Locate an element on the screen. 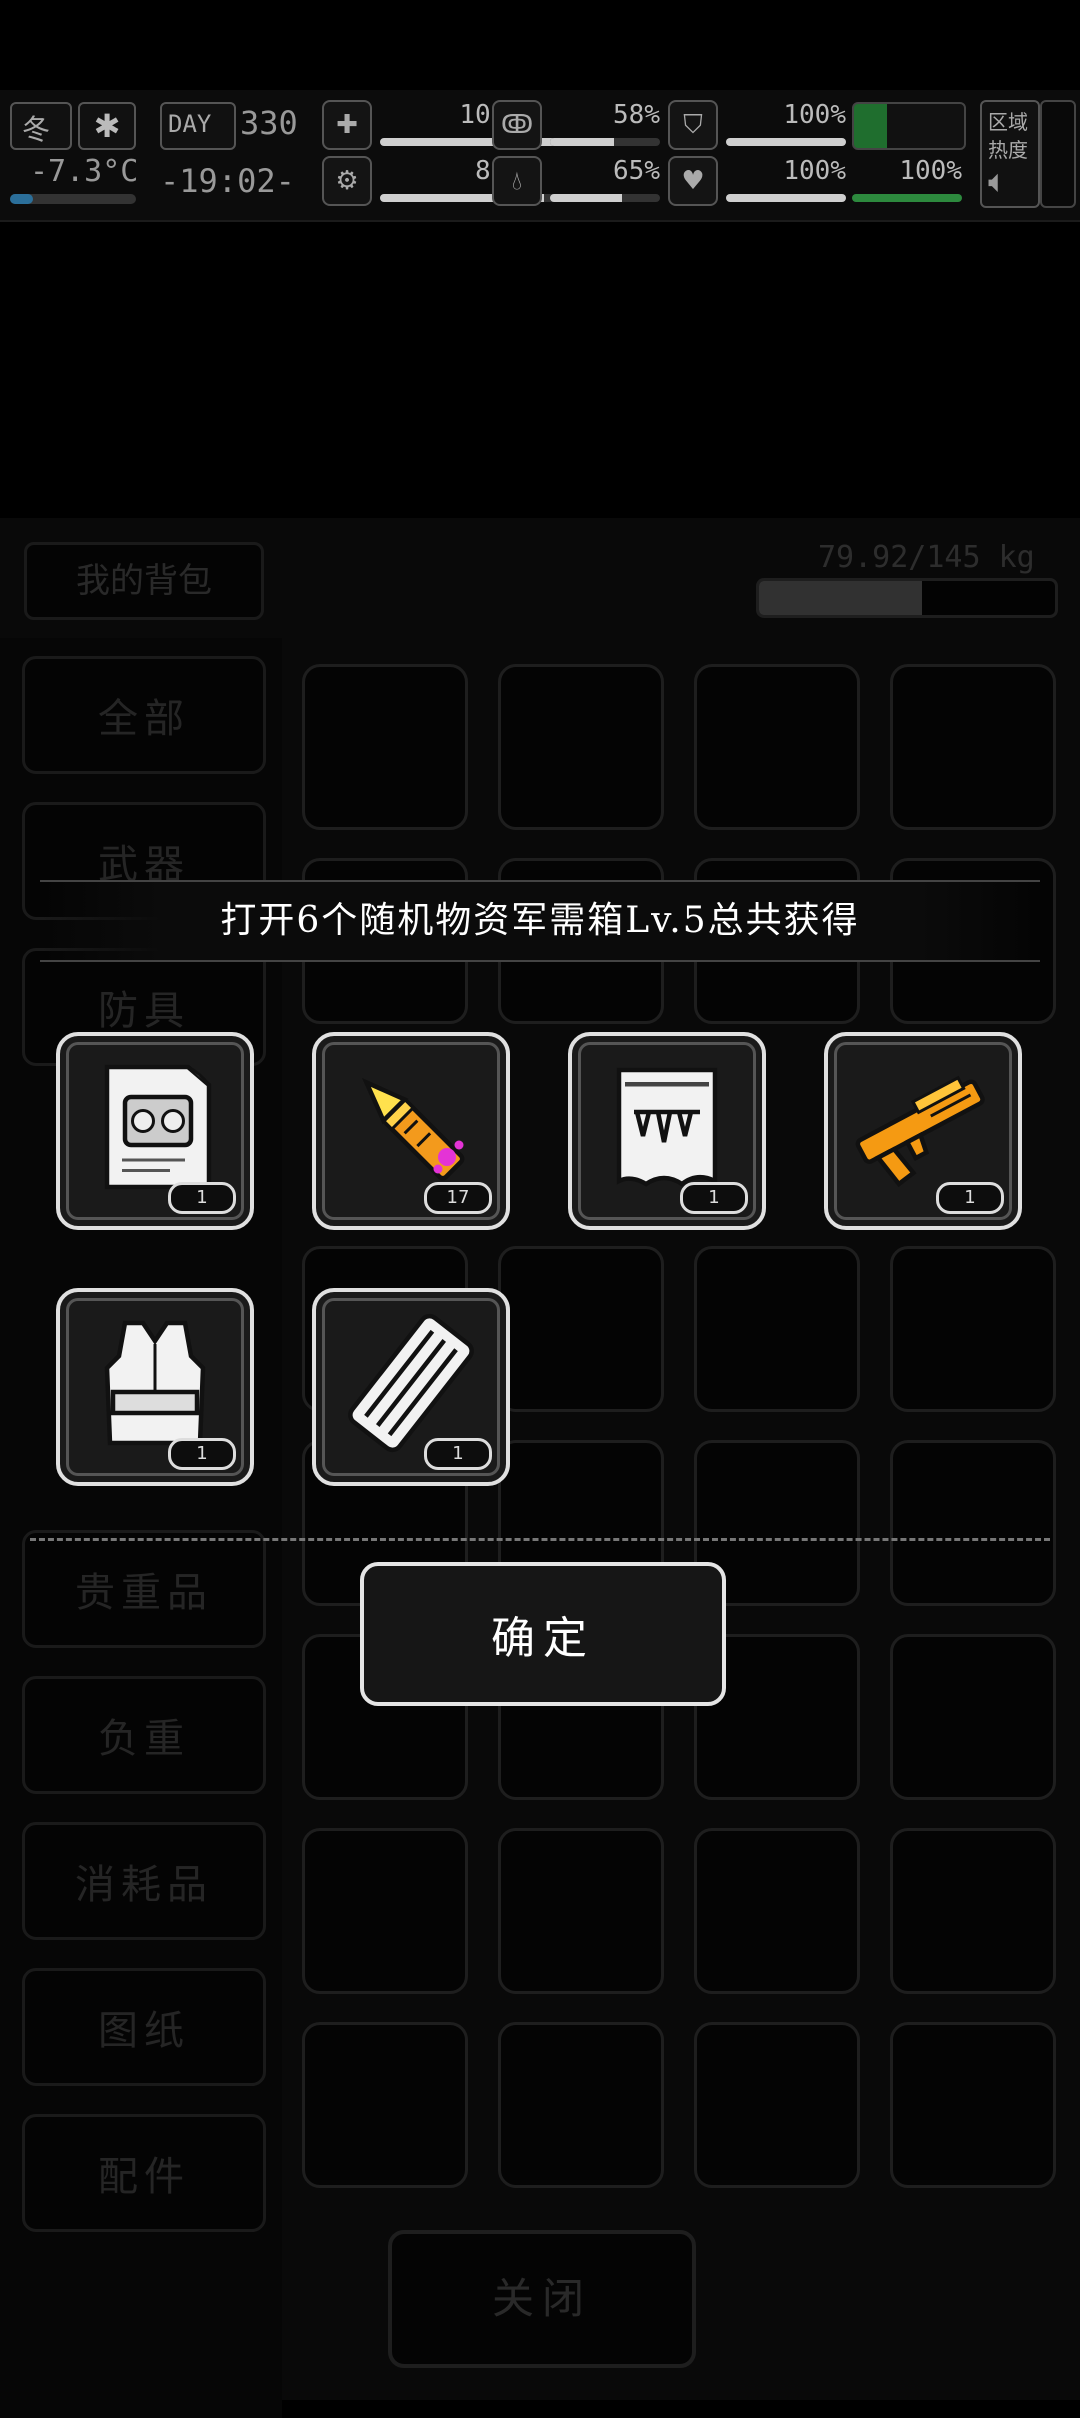 The height and width of the screenshot is (2418, 1080). weather-icon: ✱ is located at coordinates (107, 126).